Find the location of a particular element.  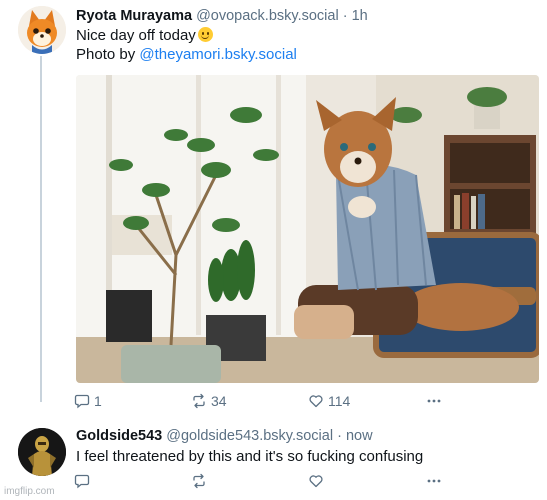

more-options-button is located at coordinates (434, 401).